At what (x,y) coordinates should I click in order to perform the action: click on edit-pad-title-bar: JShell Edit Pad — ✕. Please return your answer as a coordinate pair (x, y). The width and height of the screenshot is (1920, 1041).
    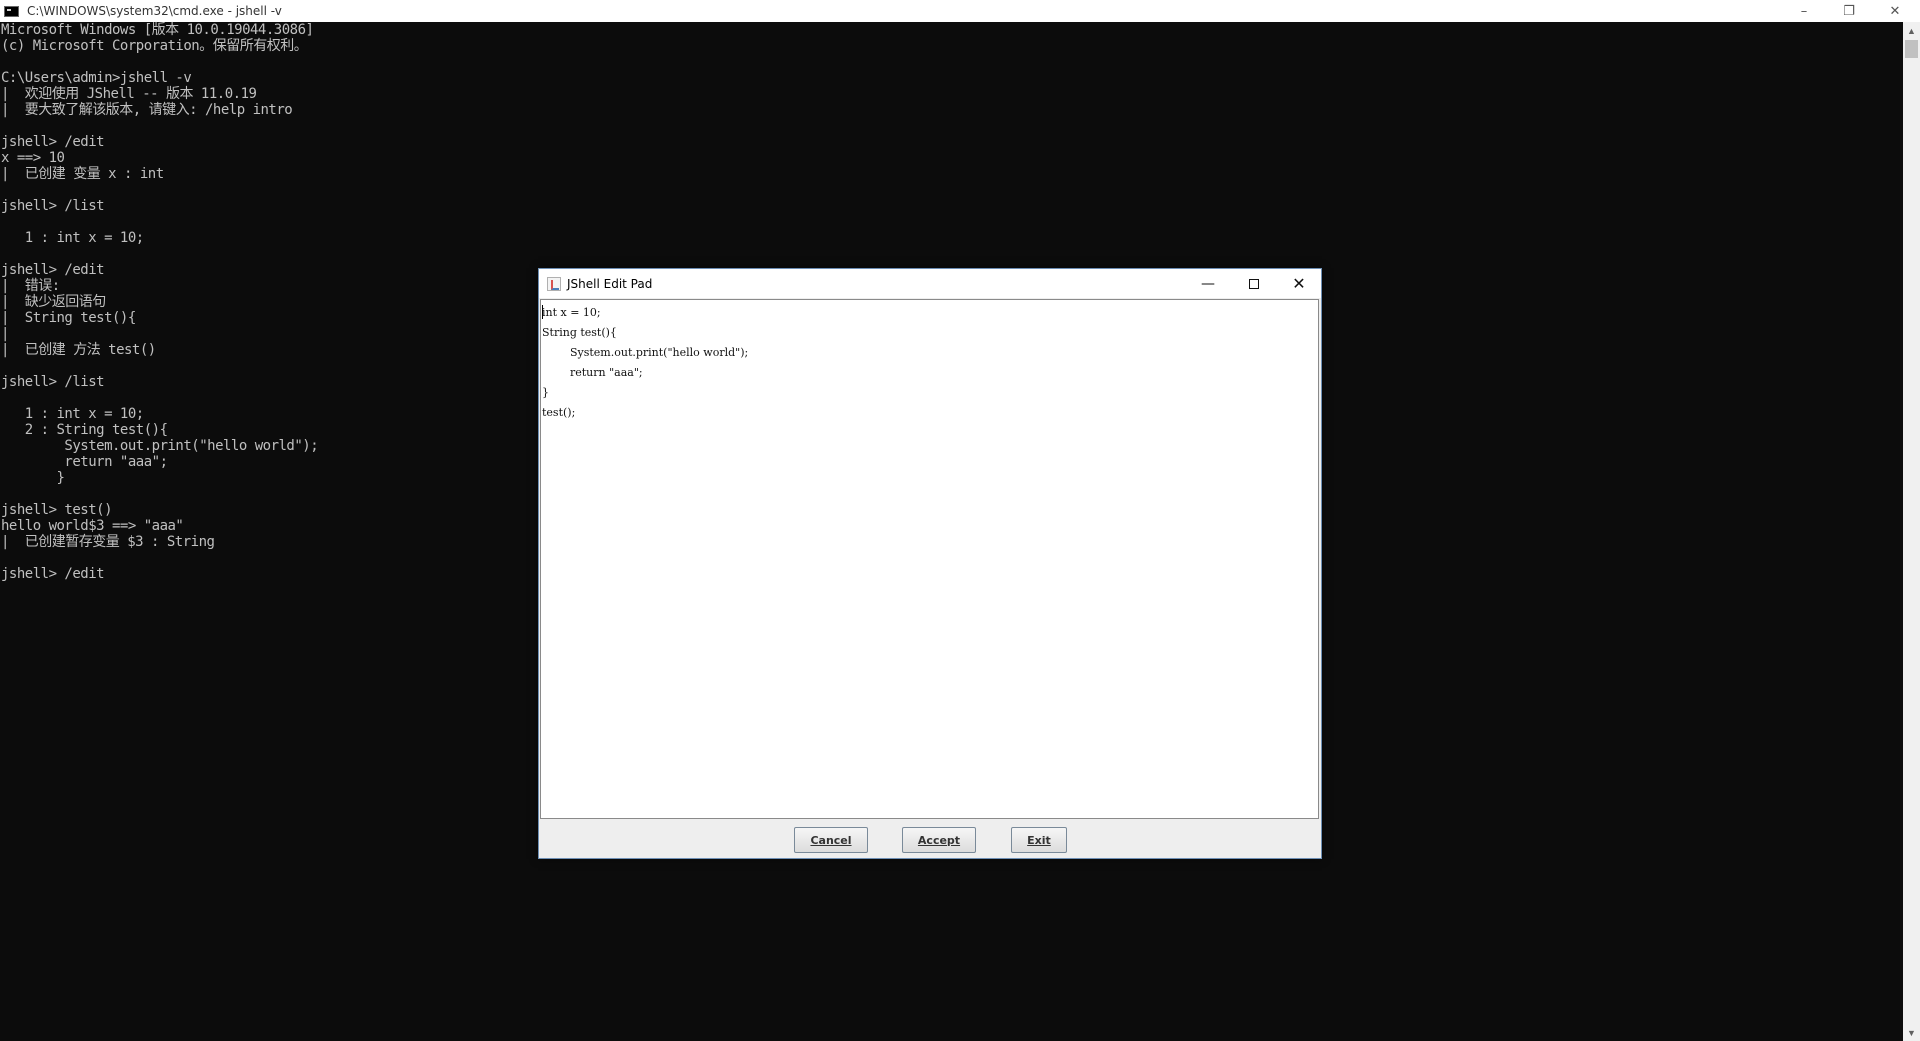
    Looking at the image, I should click on (930, 283).